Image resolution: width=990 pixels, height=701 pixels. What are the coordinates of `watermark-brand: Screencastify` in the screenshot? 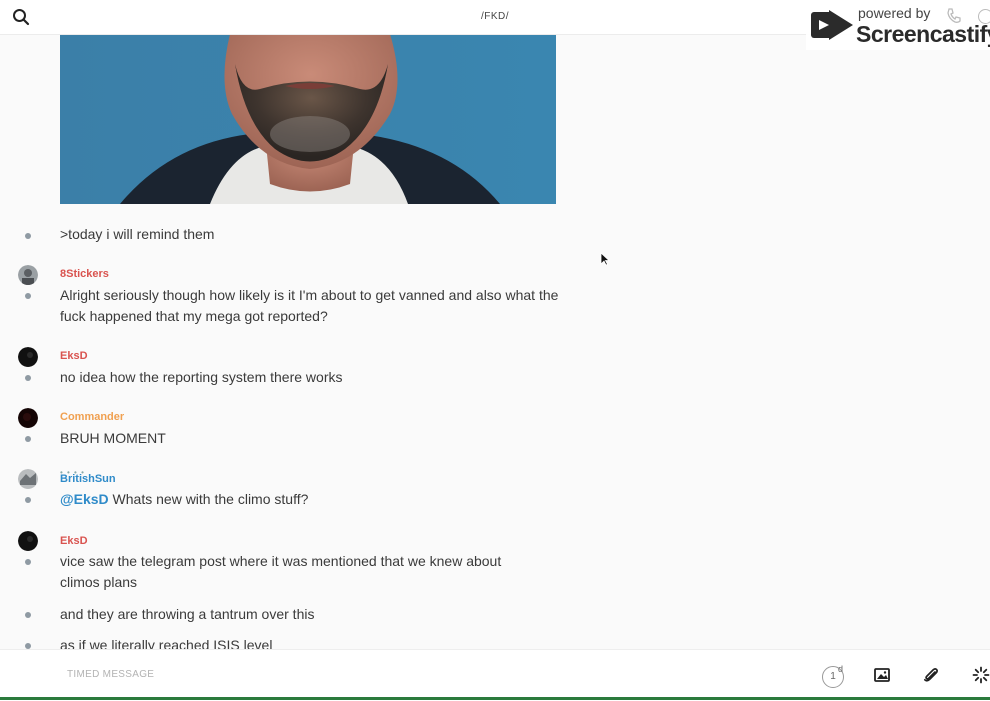 It's located at (923, 34).